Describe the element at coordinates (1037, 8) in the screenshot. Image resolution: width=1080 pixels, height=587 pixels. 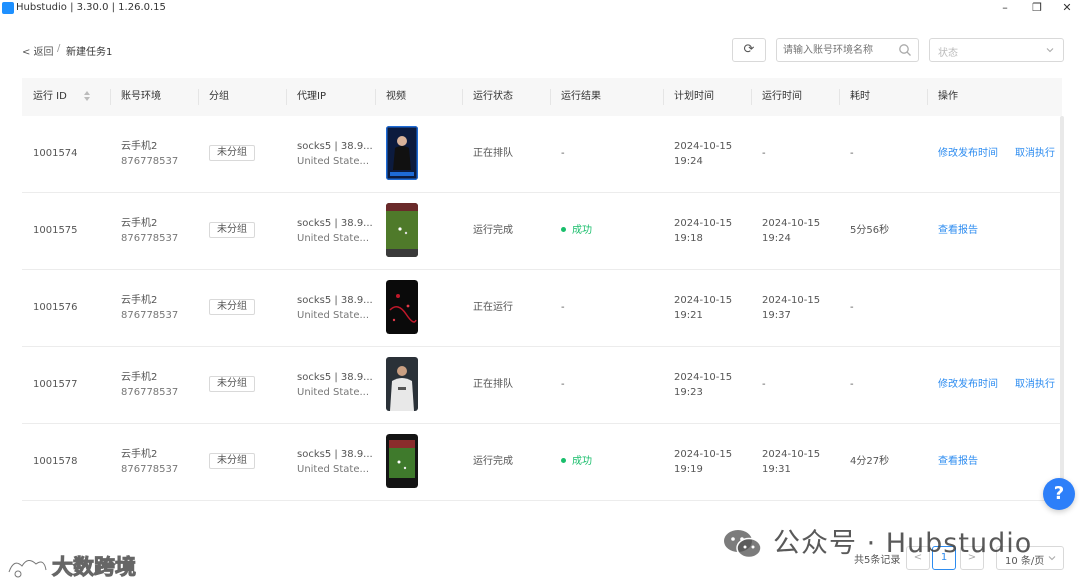
I see `restore-button: ❐` at that location.